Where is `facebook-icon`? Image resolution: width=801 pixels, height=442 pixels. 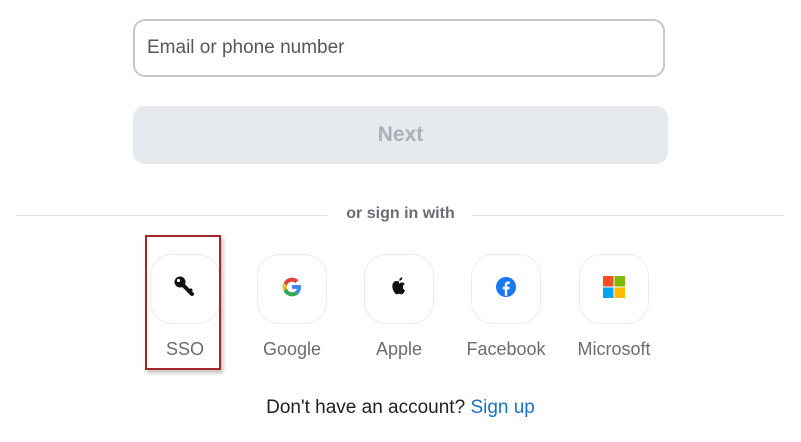
facebook-icon is located at coordinates (506, 289).